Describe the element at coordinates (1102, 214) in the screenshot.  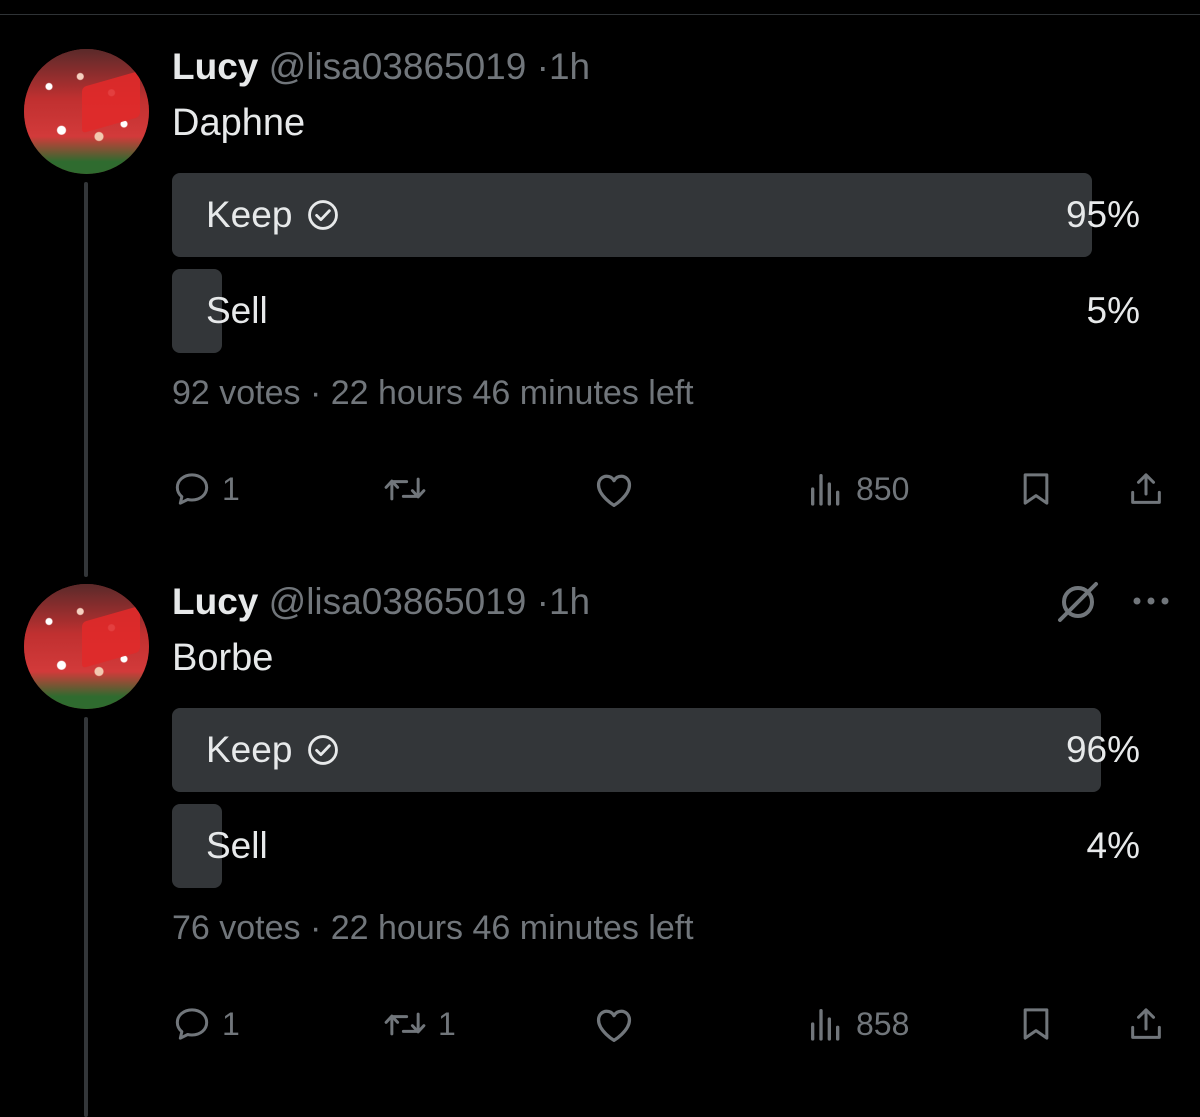
I see `poll-option-percent: 95%` at that location.